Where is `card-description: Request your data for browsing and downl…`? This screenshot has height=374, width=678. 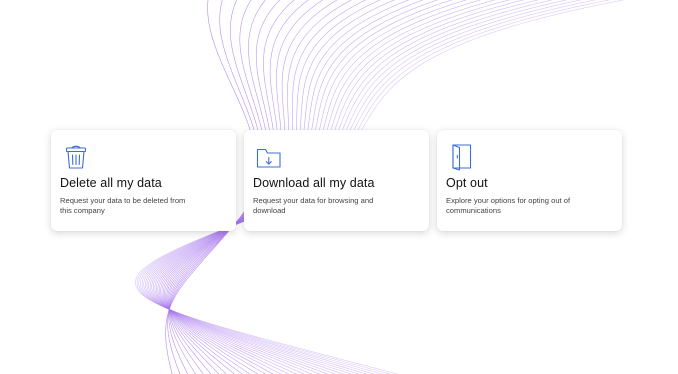 card-description: Request your data for browsing and downl… is located at coordinates (313, 205).